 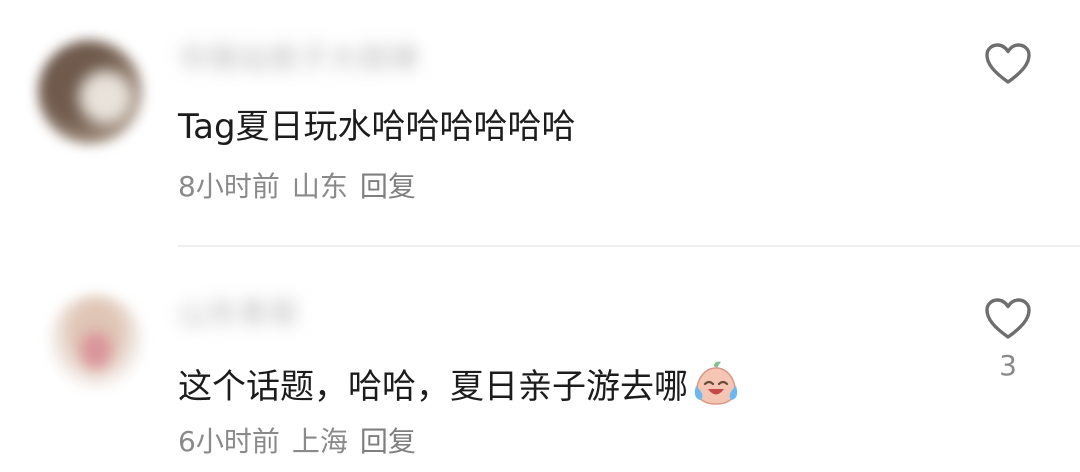 What do you see at coordinates (433, 387) in the screenshot?
I see `comment-text-content: 这个话题，哈哈，夏日亲子游去哪` at bounding box center [433, 387].